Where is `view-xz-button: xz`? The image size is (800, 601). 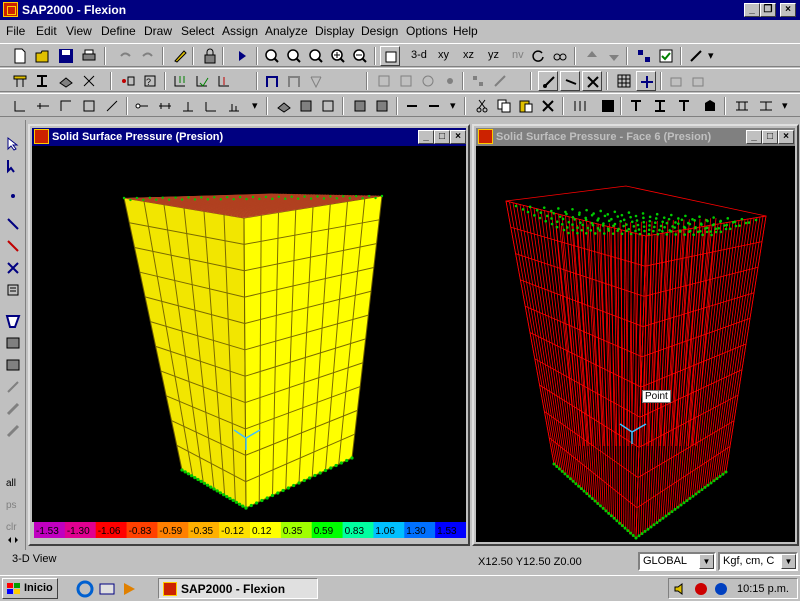 view-xz-button: xz is located at coordinates (468, 55).